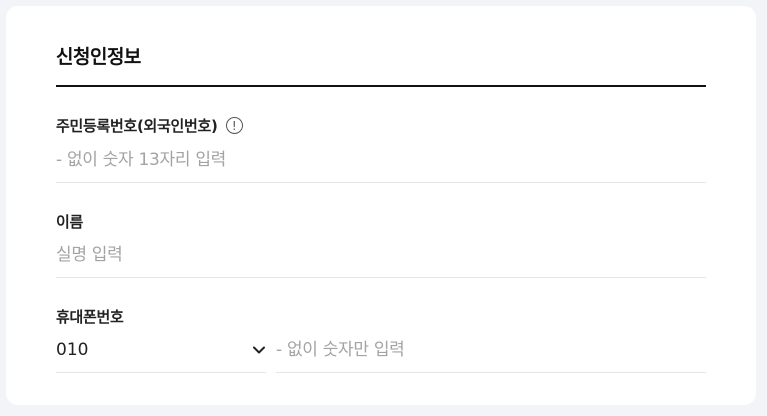 This screenshot has width=767, height=416. Describe the element at coordinates (72, 350) in the screenshot. I see `phone-prefix-value: 010` at that location.